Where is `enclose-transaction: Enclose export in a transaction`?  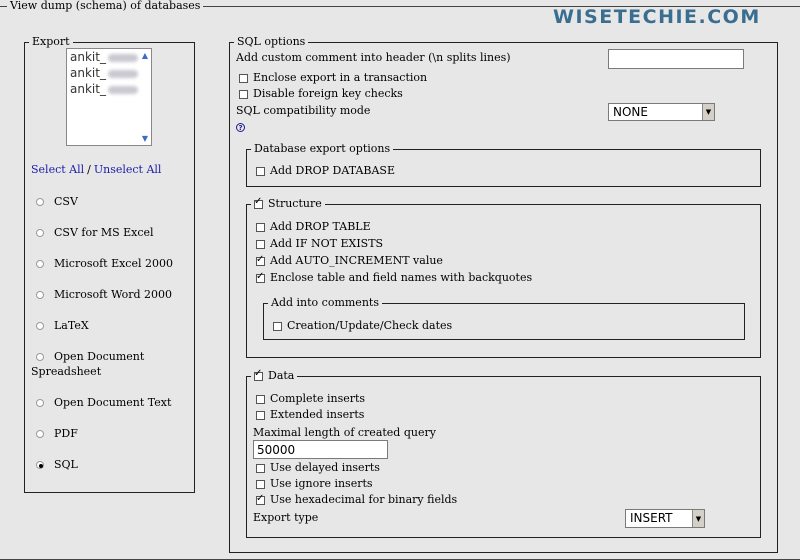 enclose-transaction: Enclose export in a transaction is located at coordinates (333, 78).